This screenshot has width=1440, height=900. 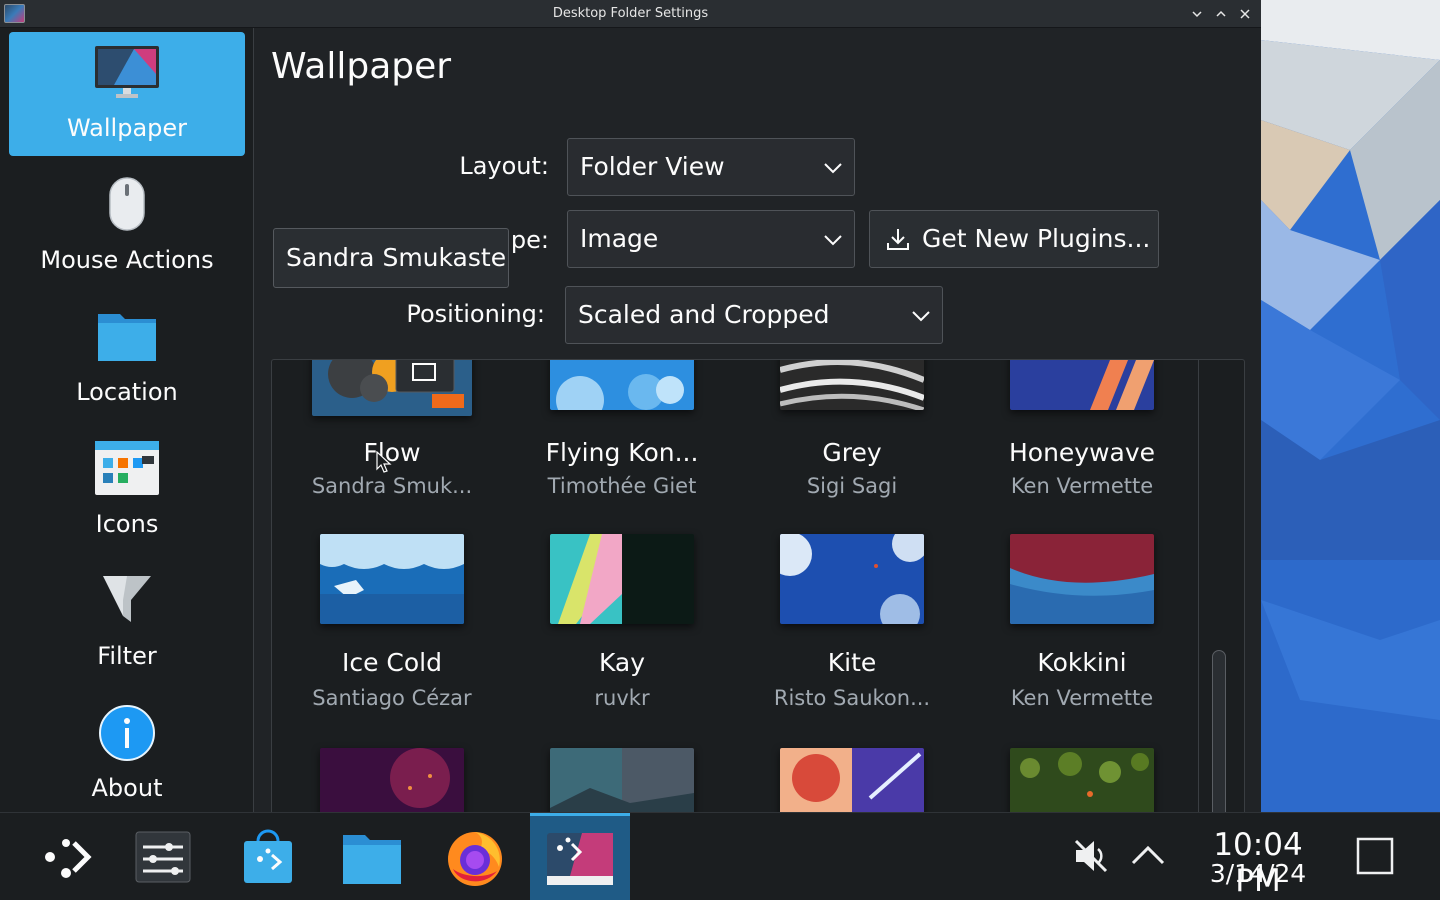 I want to click on file-manager-button, so click(x=372, y=856).